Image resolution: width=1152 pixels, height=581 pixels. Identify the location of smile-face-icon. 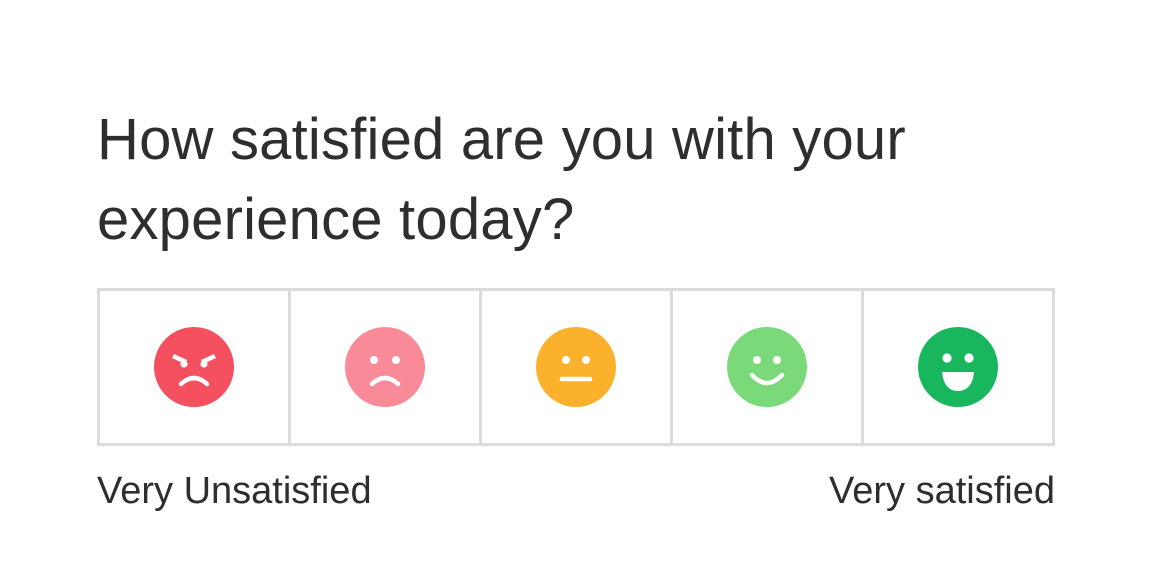
(767, 367).